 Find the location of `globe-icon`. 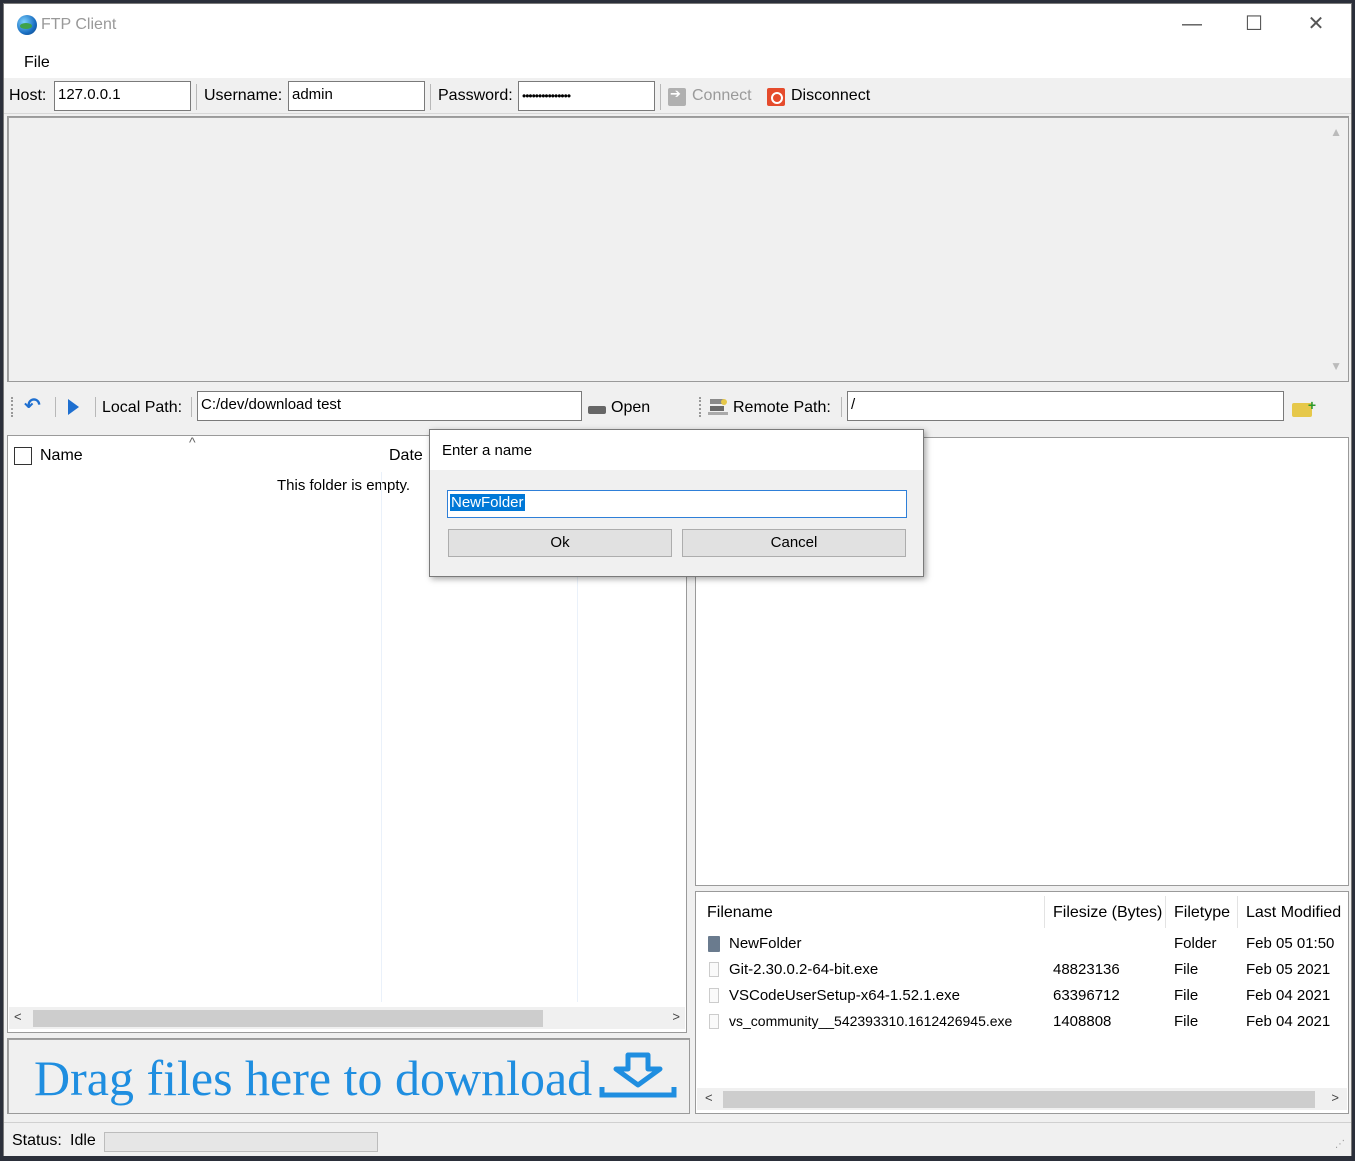

globe-icon is located at coordinates (27, 25).